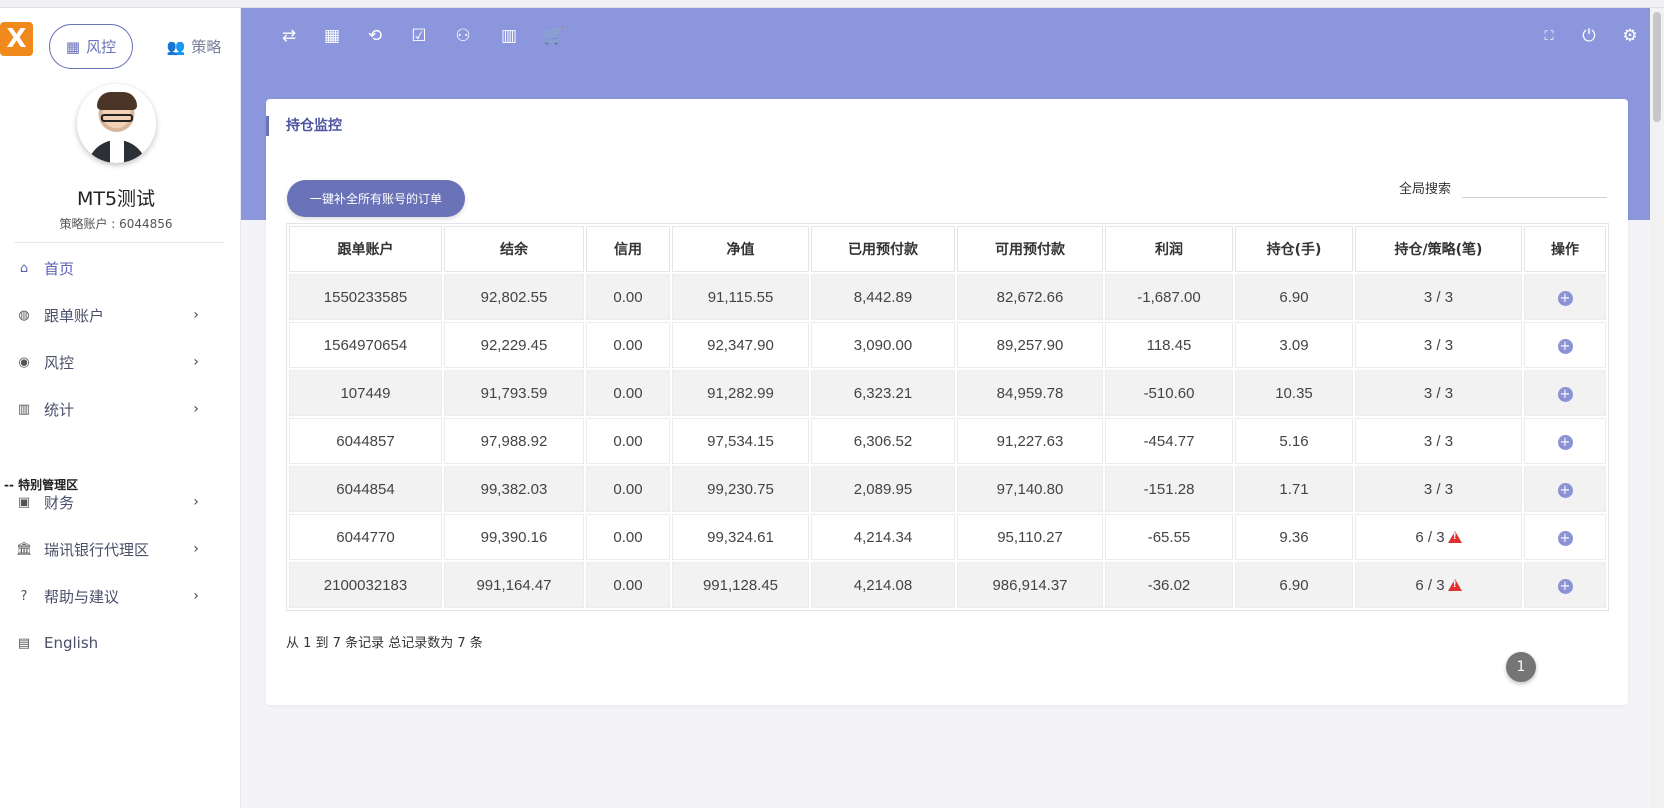 Image resolution: width=1664 pixels, height=808 pixels. Describe the element at coordinates (514, 585) in the screenshot. I see `cell-balance: 991,164.47` at that location.